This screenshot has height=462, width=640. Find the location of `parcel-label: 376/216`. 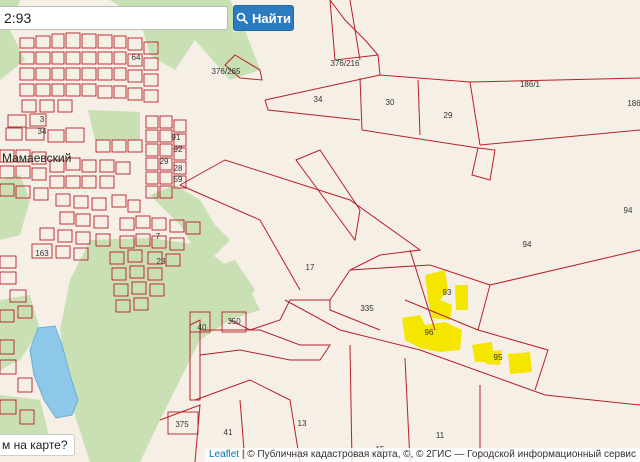

parcel-label: 376/216 is located at coordinates (345, 63).